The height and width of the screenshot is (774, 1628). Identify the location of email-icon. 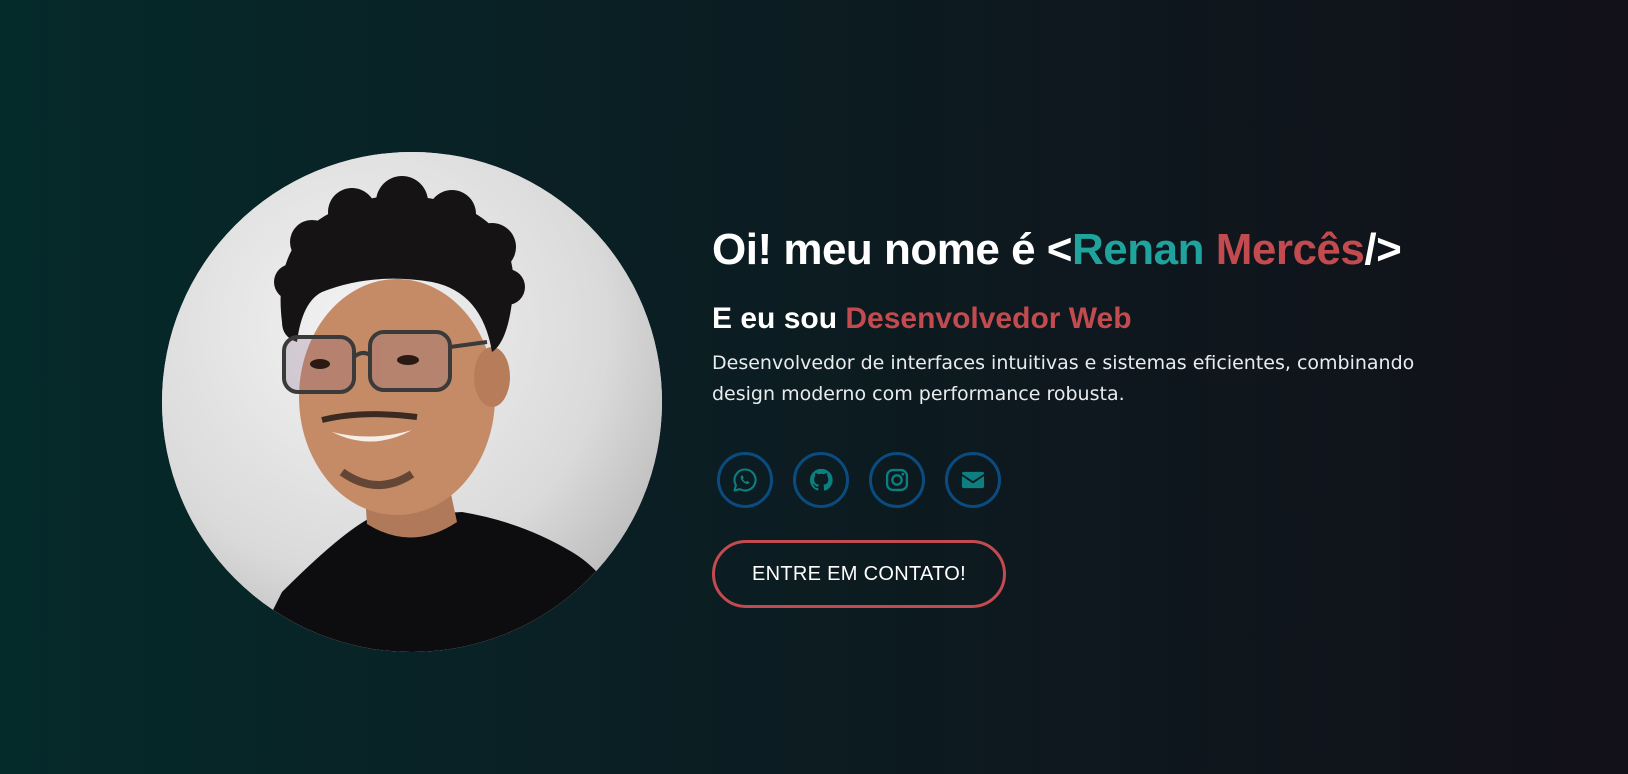
(973, 480).